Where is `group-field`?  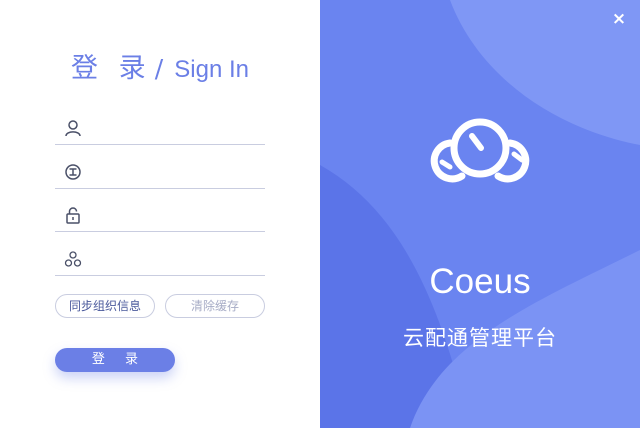
group-field is located at coordinates (160, 257).